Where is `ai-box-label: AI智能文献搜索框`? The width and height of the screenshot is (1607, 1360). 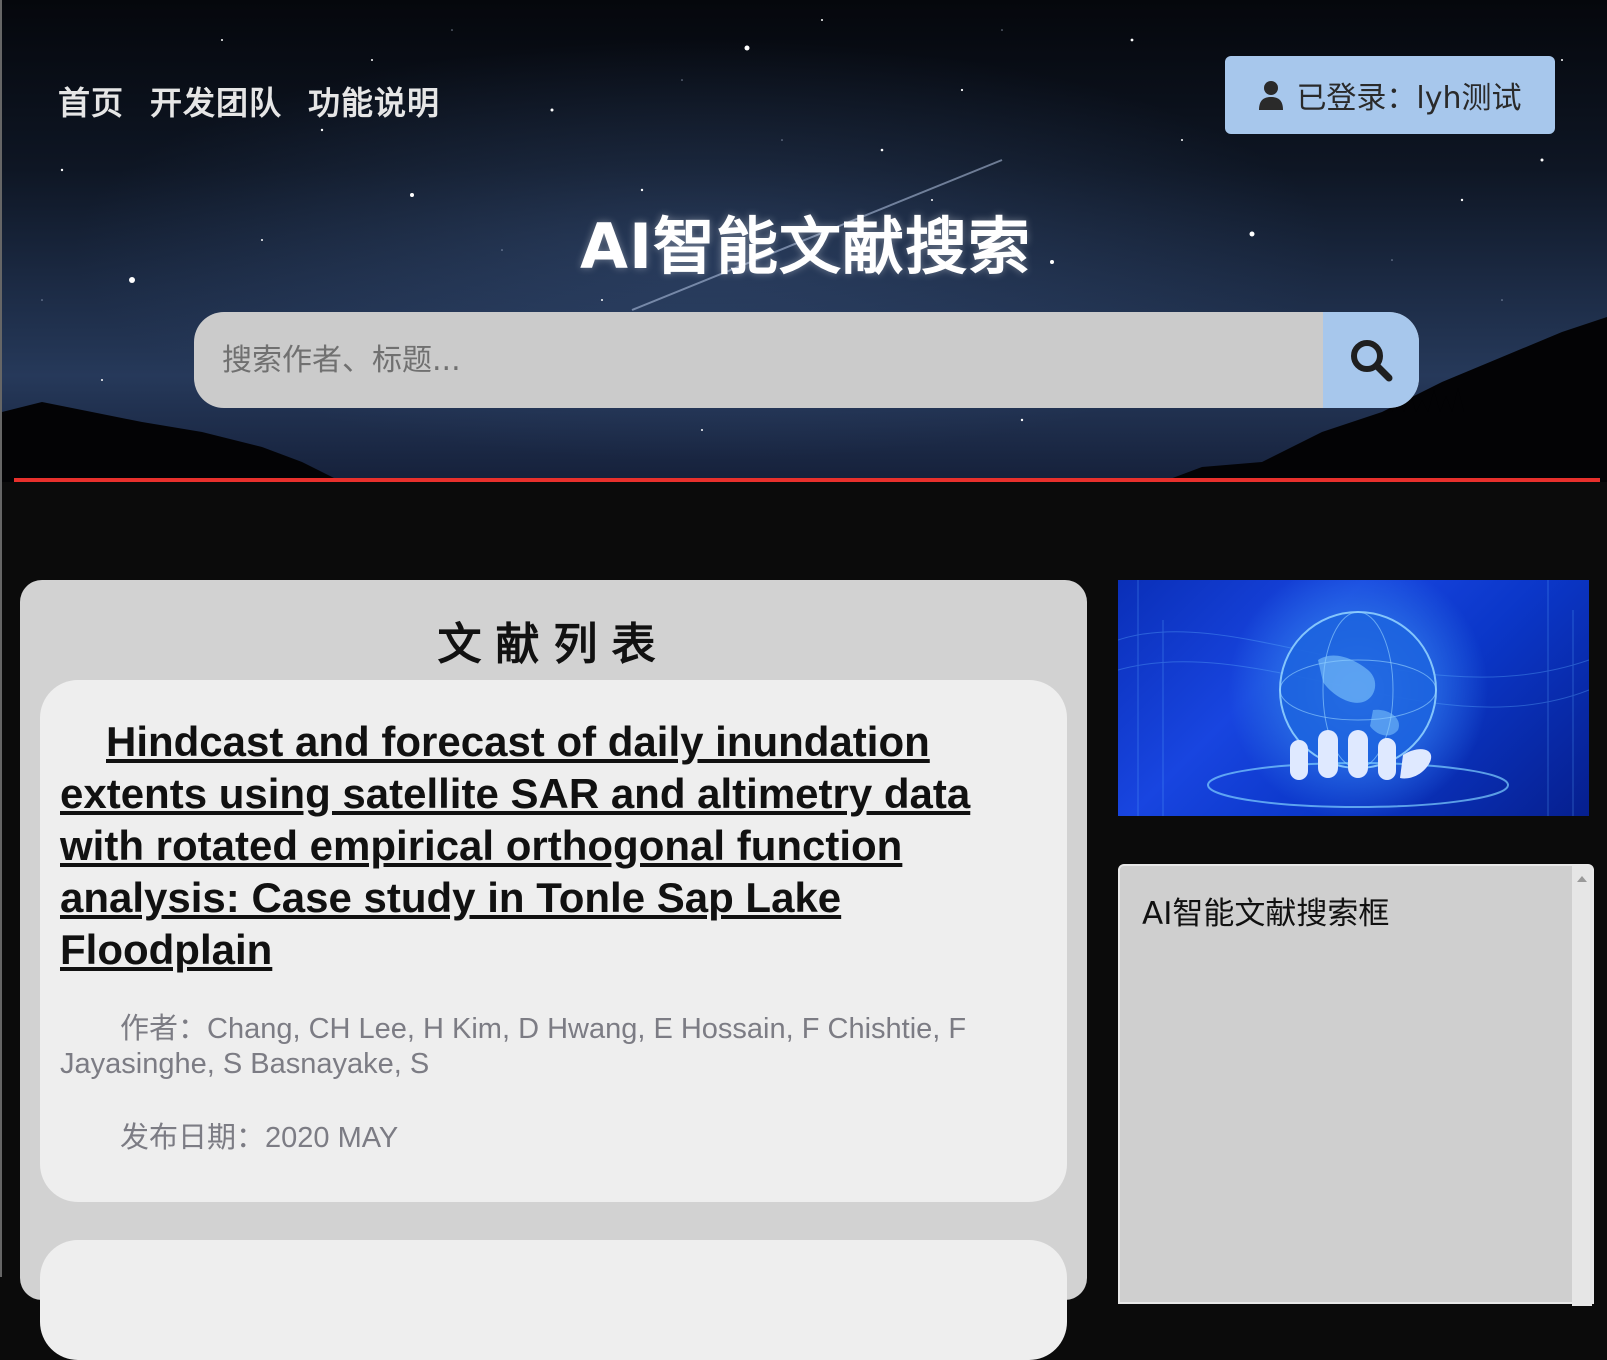
ai-box-label: AI智能文献搜索框 is located at coordinates (1266, 914).